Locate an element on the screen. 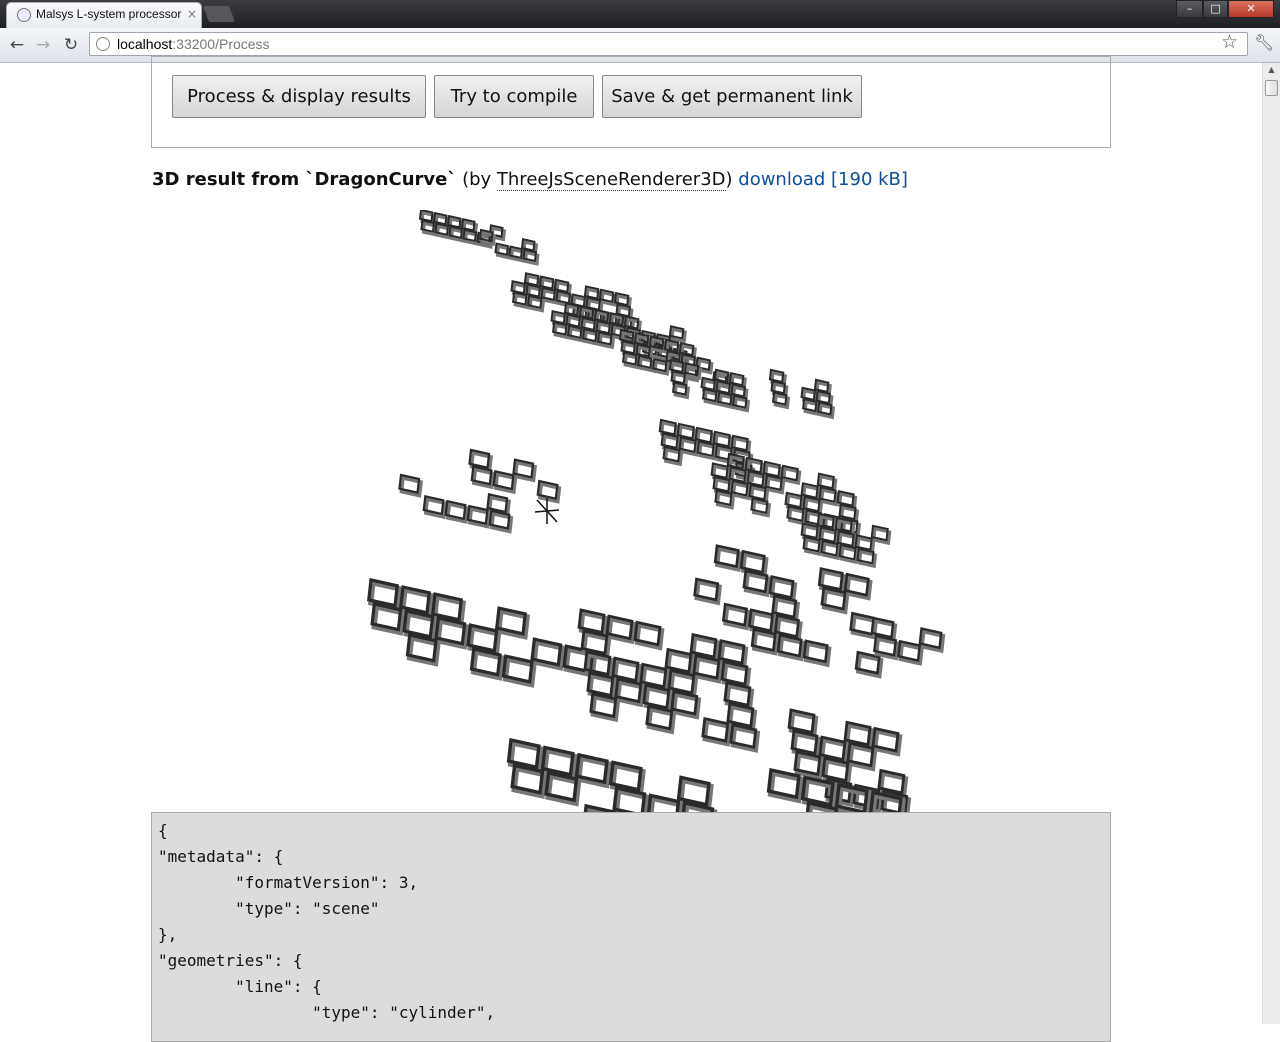 The width and height of the screenshot is (1280, 1042). back-arrow-icon: ← is located at coordinates (17, 45).